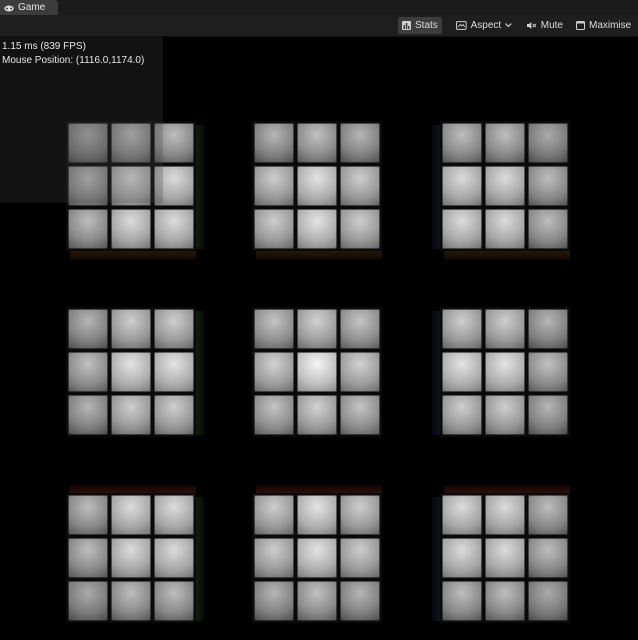 Image resolution: width=638 pixels, height=640 pixels. What do you see at coordinates (461, 25) in the screenshot?
I see `aspect-ratio-icon` at bounding box center [461, 25].